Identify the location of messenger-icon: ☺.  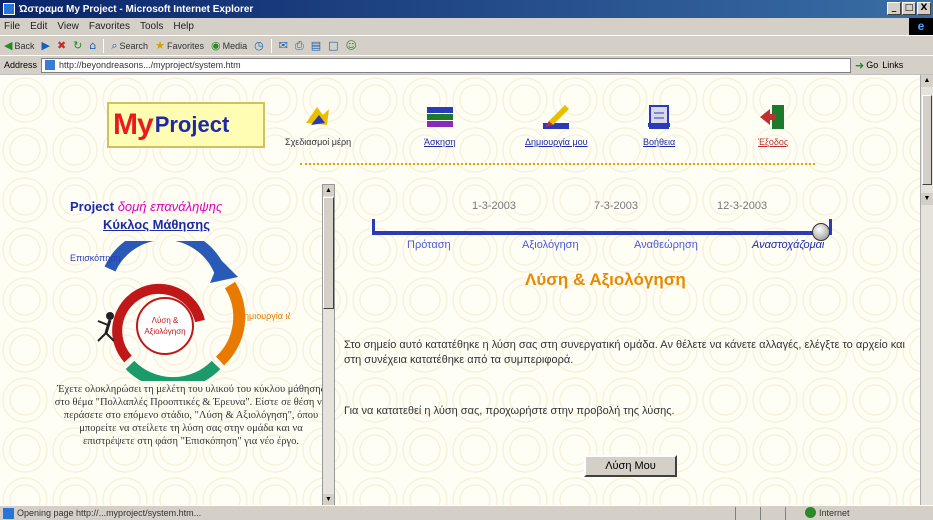
(351, 45).